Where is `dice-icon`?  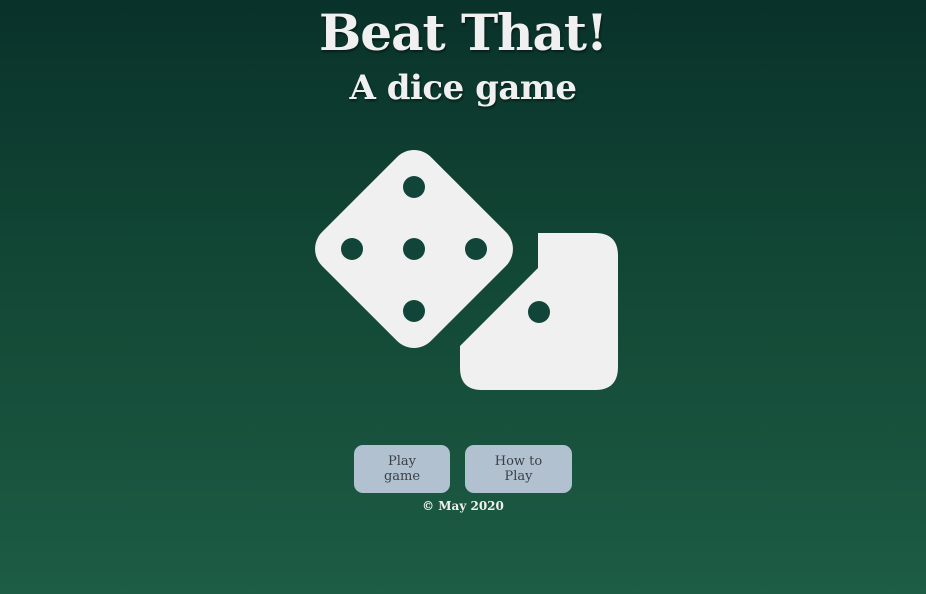 dice-icon is located at coordinates (466, 270).